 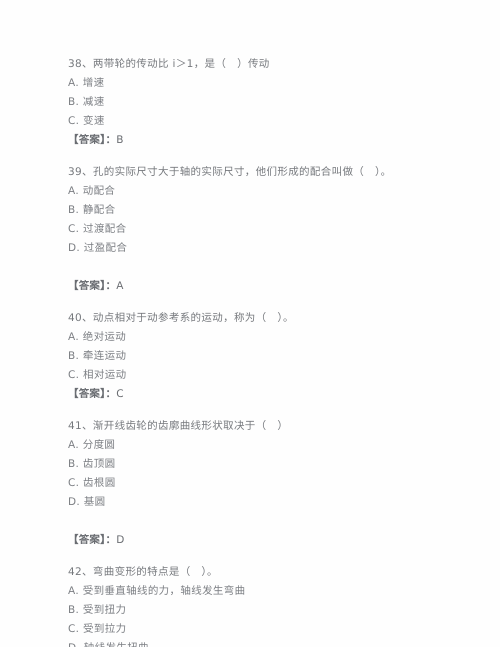 I want to click on answer-value: A, so click(x=120, y=286).